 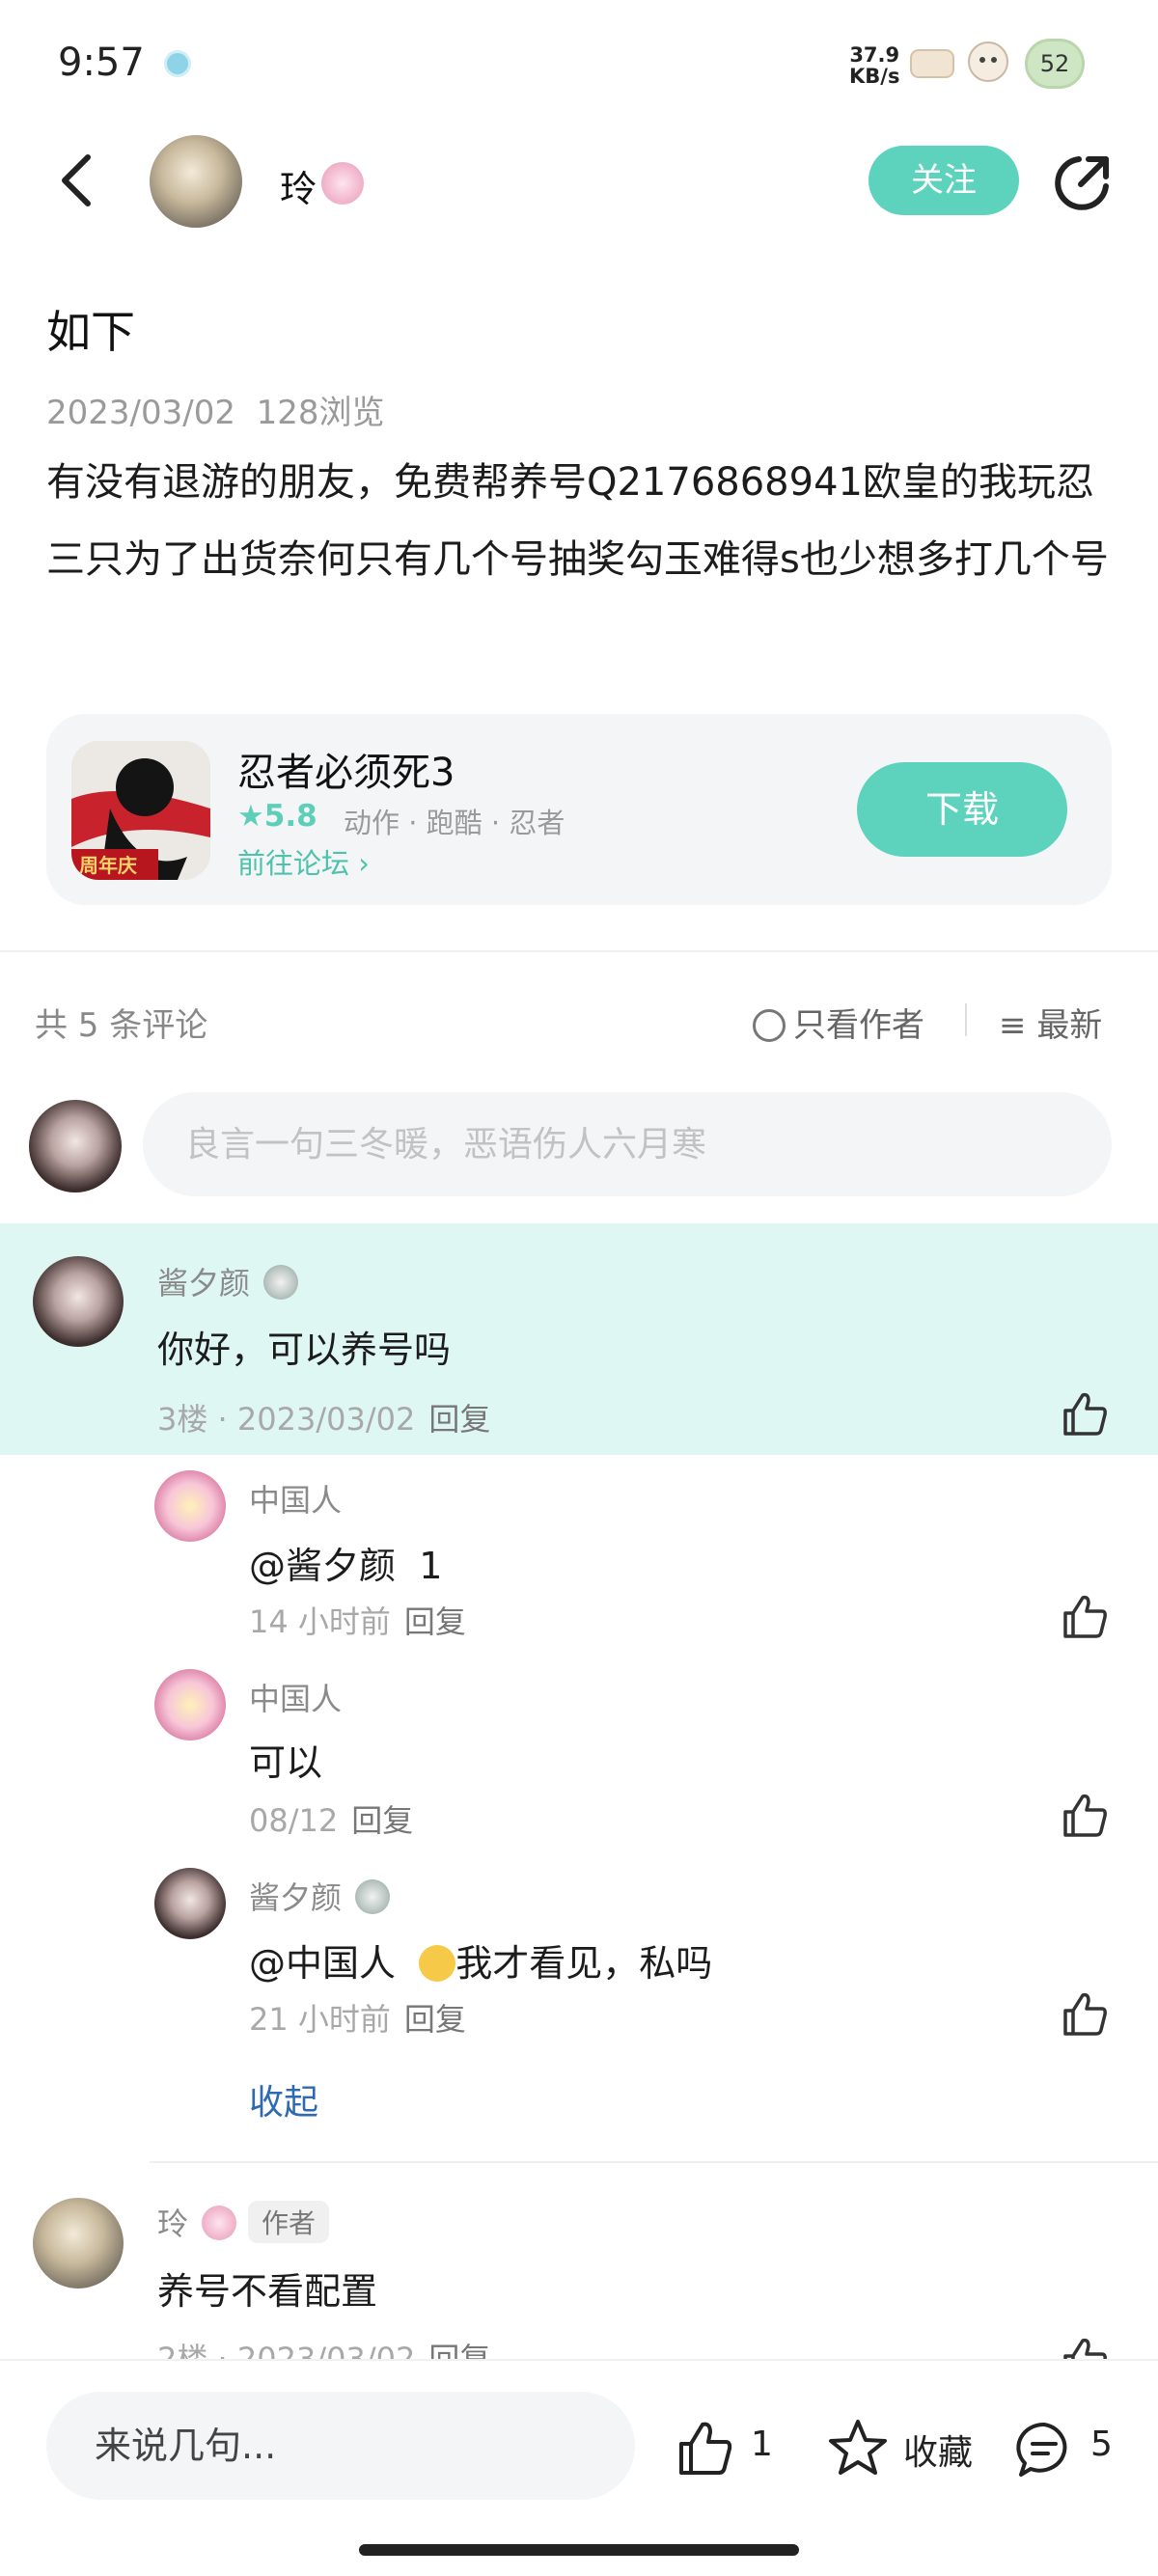 I want to click on back-arrow-icon, so click(x=77, y=180).